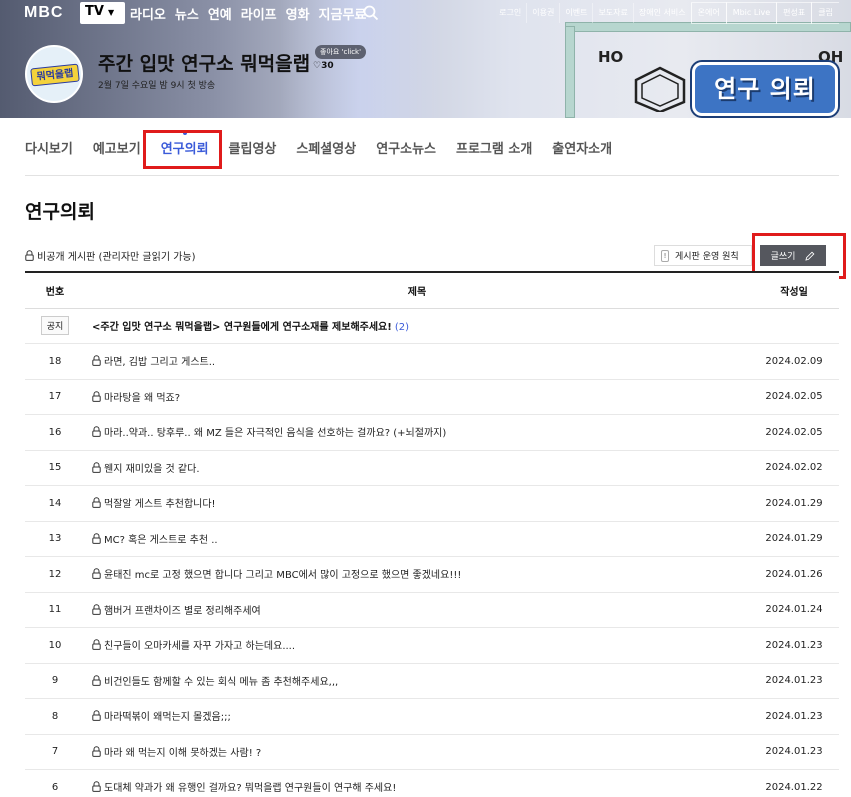 The image size is (851, 797). What do you see at coordinates (167, 715) in the screenshot?
I see `row-title: 마라떡볶이 왜먹는지 몰겠음;;;` at bounding box center [167, 715].